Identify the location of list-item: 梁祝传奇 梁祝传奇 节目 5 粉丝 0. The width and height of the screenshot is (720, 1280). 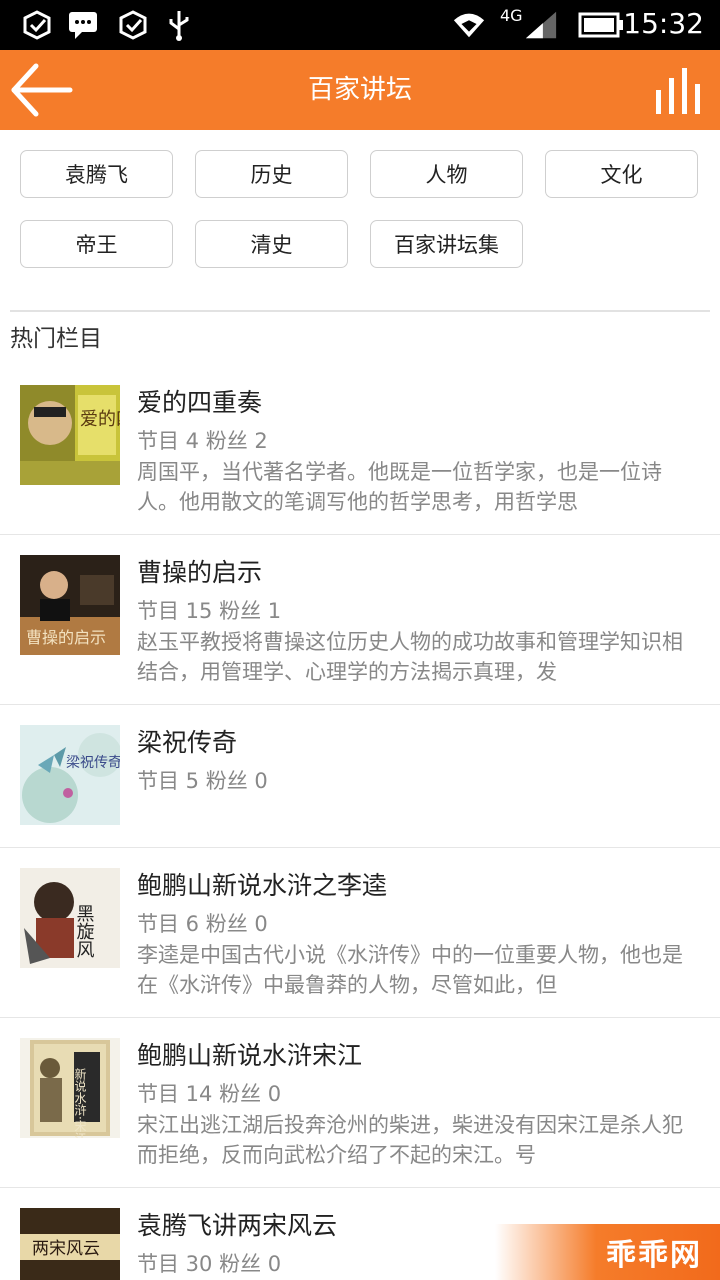
(360, 776).